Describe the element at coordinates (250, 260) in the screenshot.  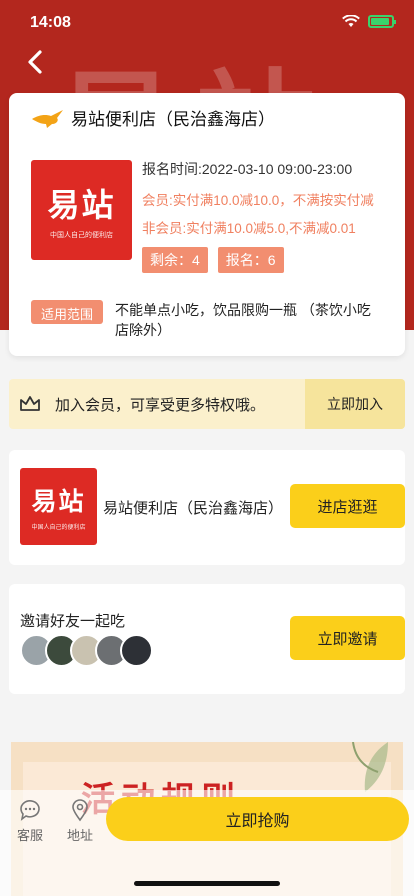
I see `registered-badge: 报名：6` at that location.